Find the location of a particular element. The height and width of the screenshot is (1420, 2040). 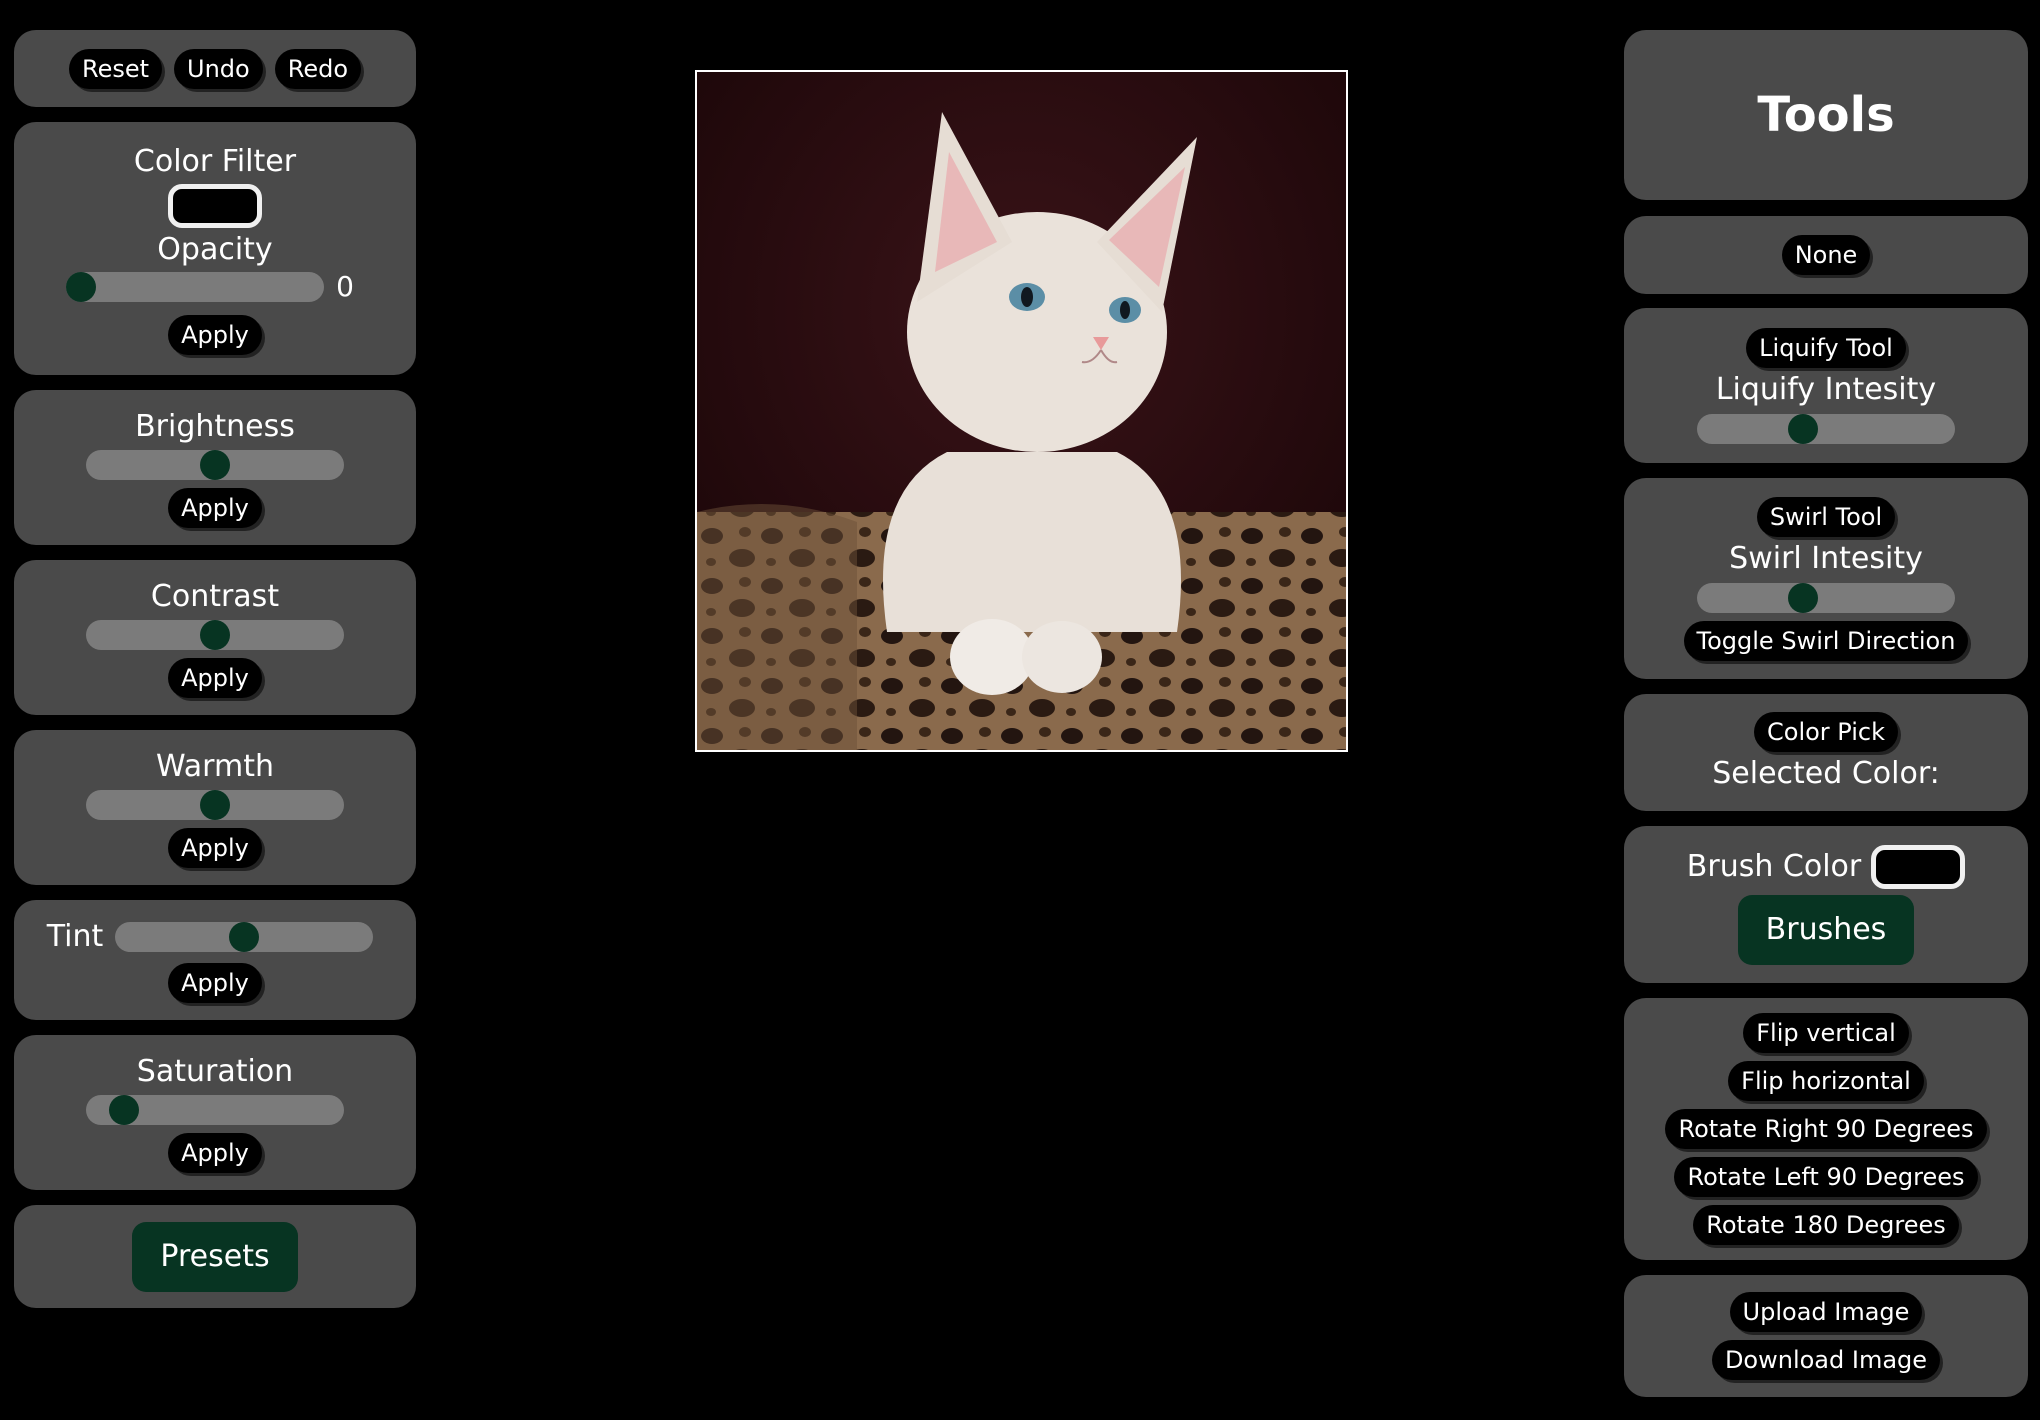

saturation-apply-button: Apply is located at coordinates (215, 1153).